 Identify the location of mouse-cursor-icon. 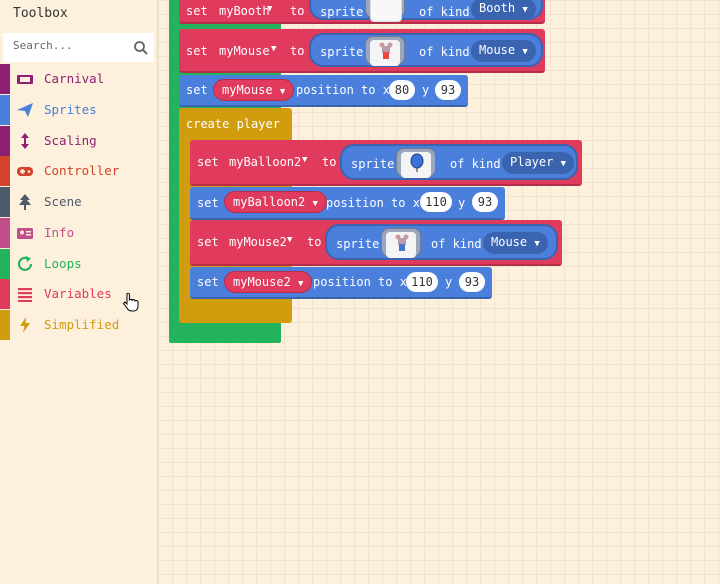
(130, 302).